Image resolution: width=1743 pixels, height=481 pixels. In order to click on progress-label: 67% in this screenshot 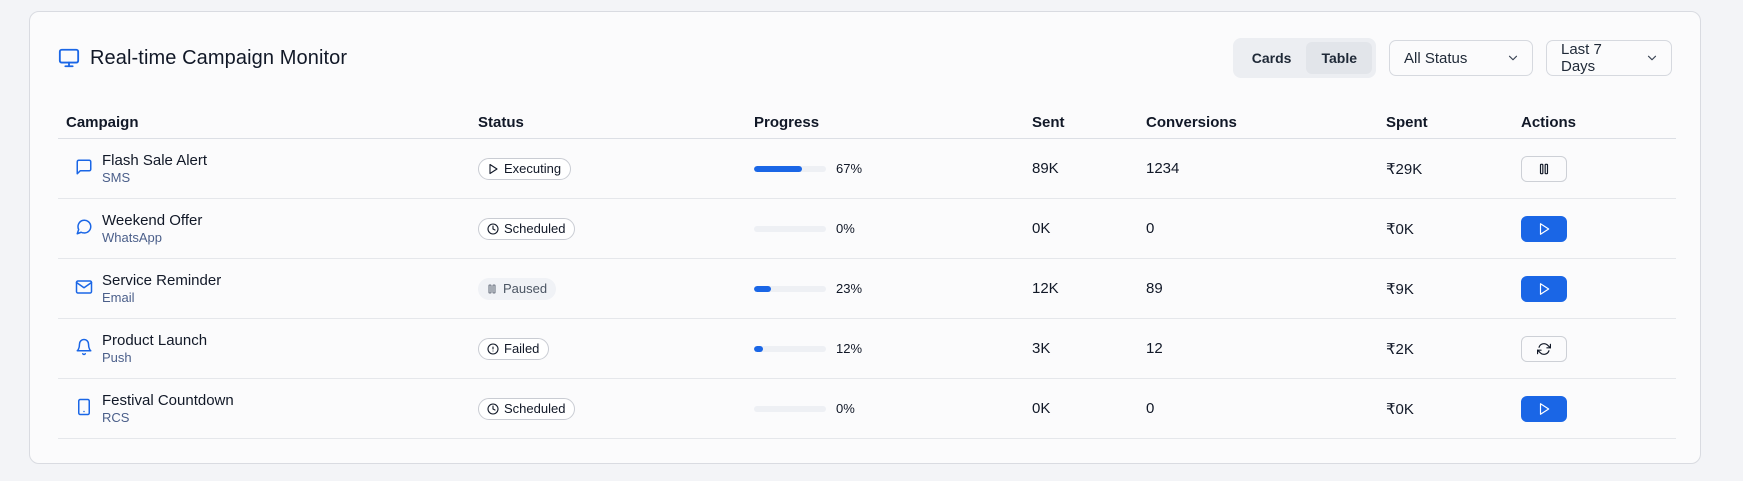, I will do `click(849, 168)`.